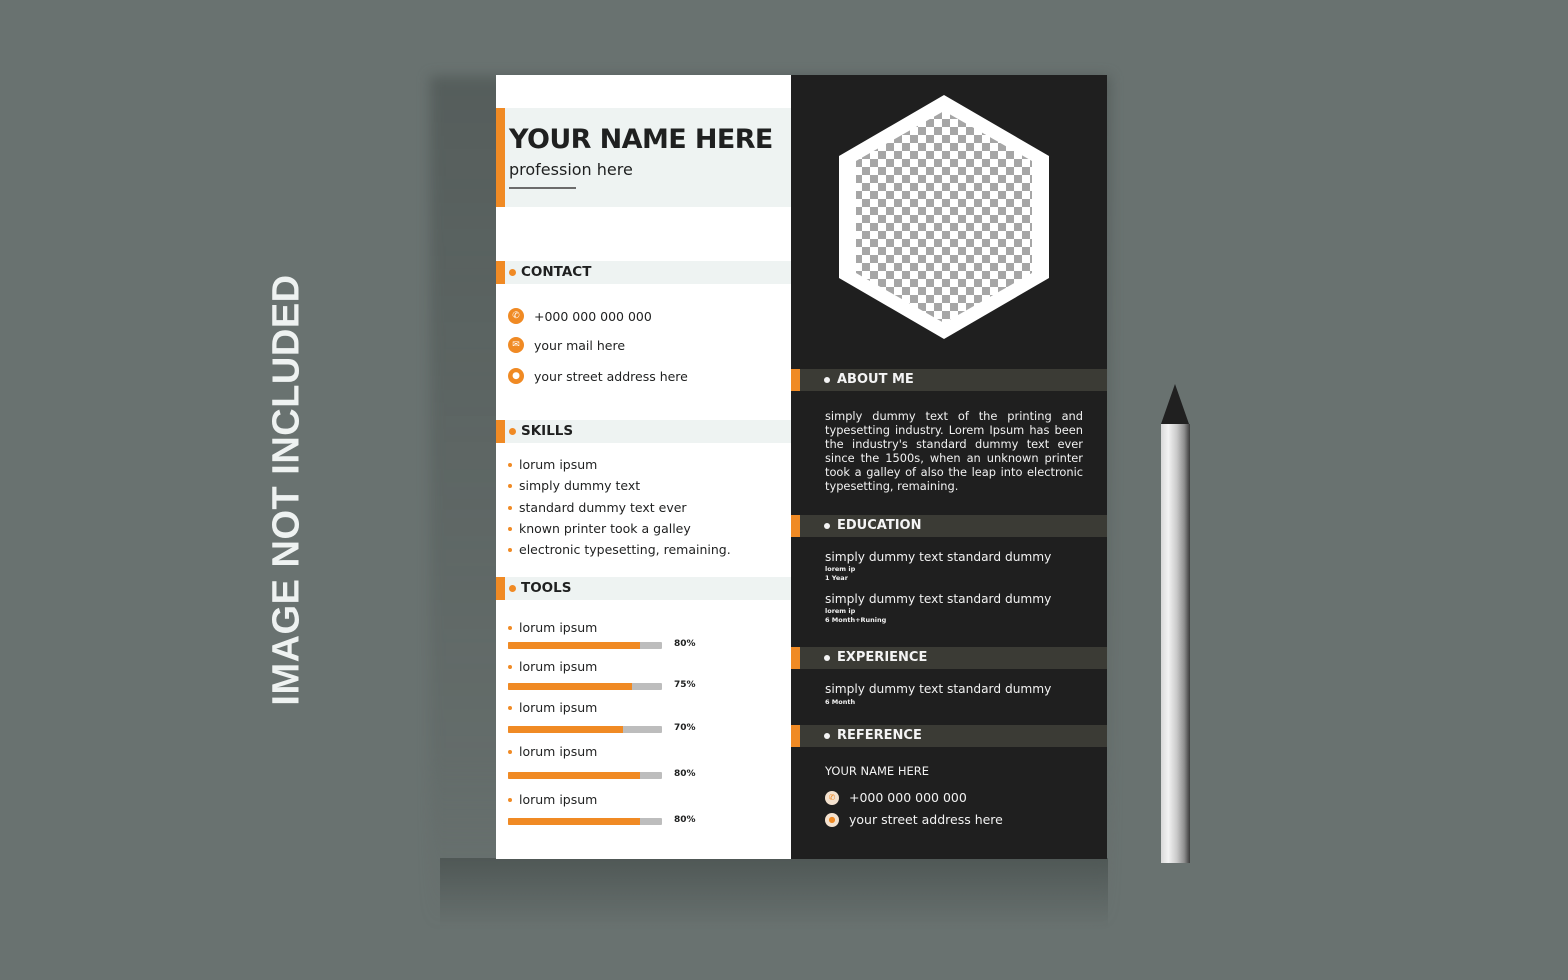 The width and height of the screenshot is (1568, 980). Describe the element at coordinates (875, 379) in the screenshot. I see `section-title: ABOUT ME` at that location.